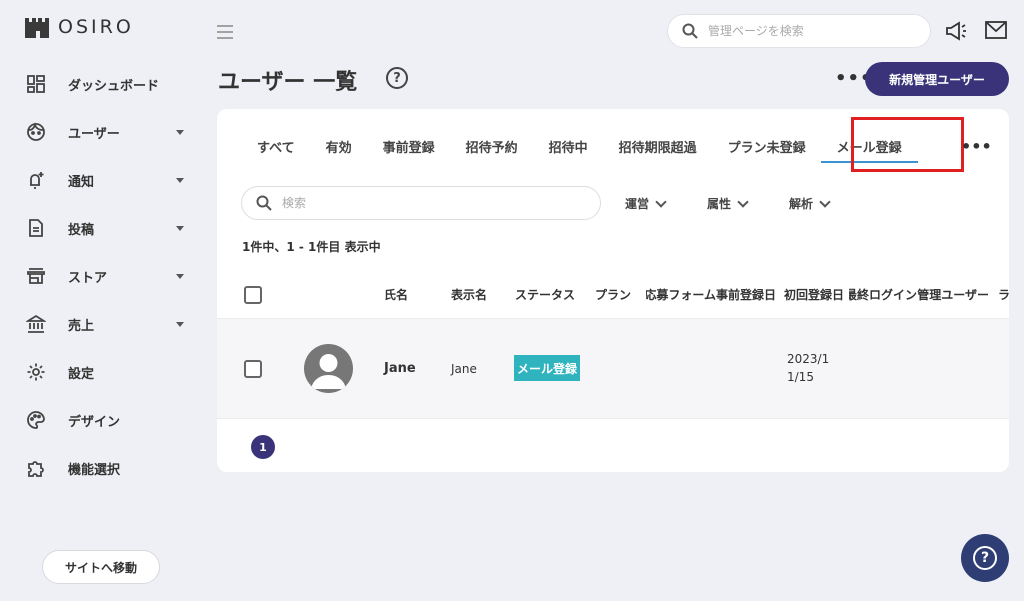  What do you see at coordinates (276, 146) in the screenshot?
I see `tab-all: すべて` at bounding box center [276, 146].